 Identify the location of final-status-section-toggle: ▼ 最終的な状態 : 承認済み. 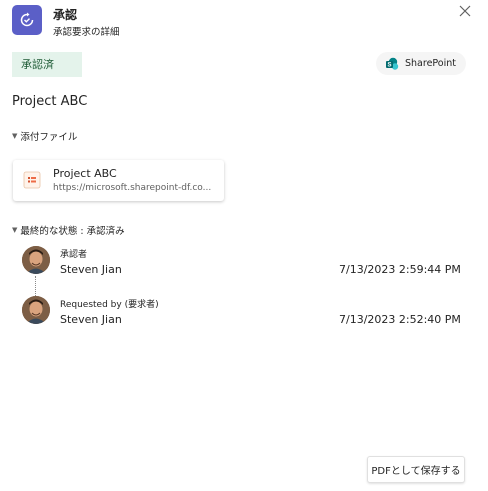
(68, 230).